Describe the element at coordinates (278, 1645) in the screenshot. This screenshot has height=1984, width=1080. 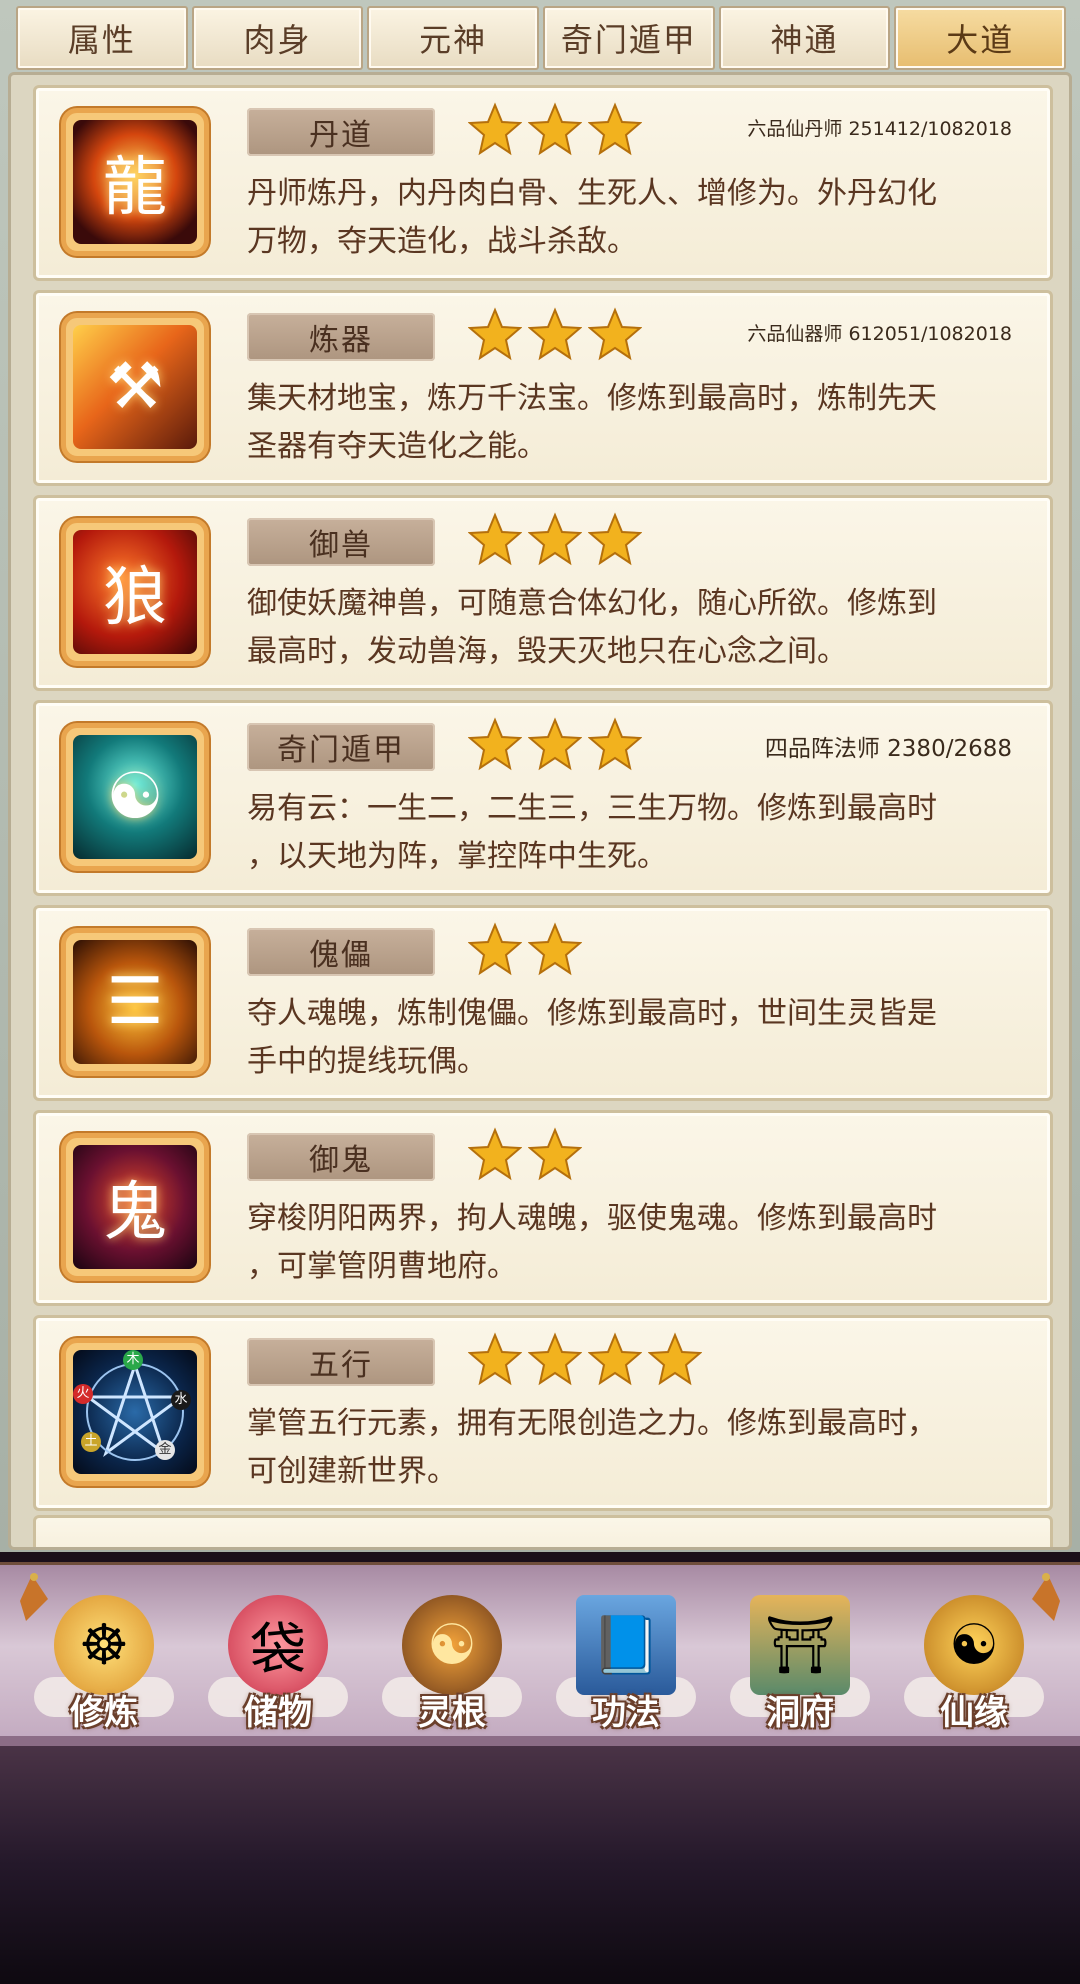
I see `storage-bag-icon: 袋` at that location.